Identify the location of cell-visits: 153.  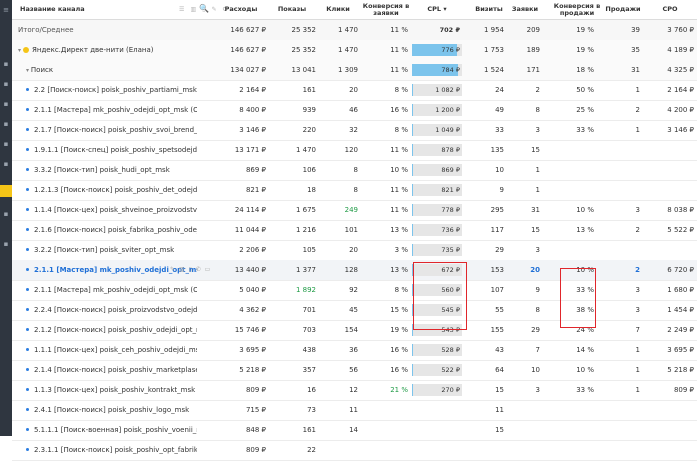
(497, 270).